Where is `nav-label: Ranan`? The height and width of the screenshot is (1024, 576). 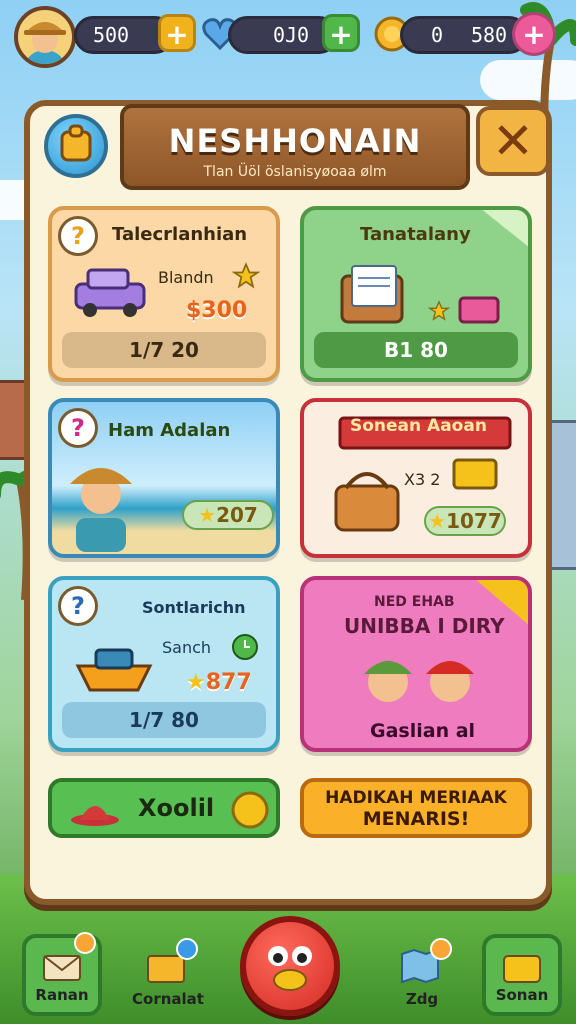
nav-label: Ranan is located at coordinates (62, 995).